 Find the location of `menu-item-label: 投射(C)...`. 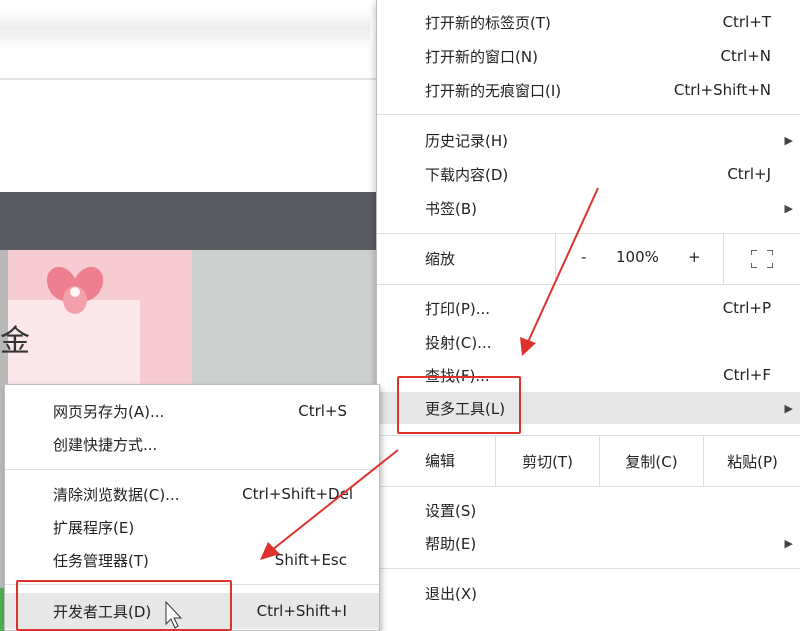

menu-item-label: 投射(C)... is located at coordinates (458, 342).